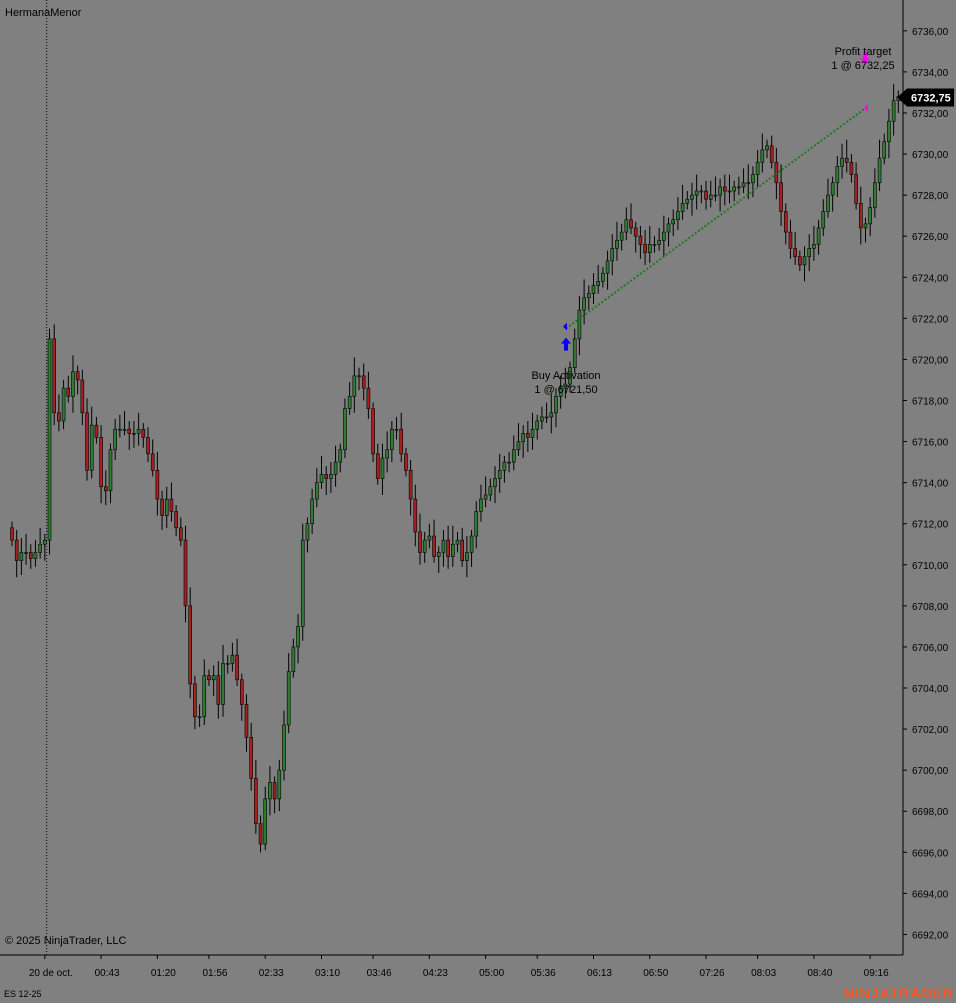 This screenshot has height=1003, width=956. Describe the element at coordinates (930, 853) in the screenshot. I see `price-tick-label: 6696,00` at that location.